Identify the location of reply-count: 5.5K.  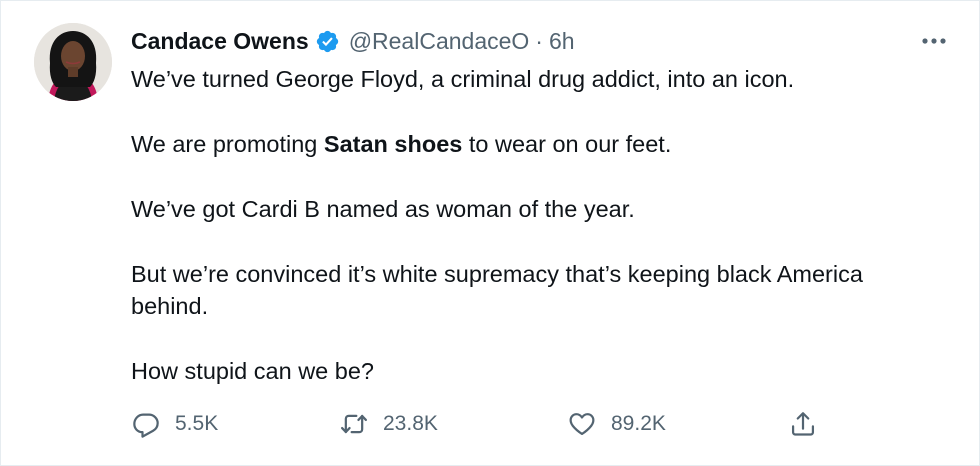
(197, 423).